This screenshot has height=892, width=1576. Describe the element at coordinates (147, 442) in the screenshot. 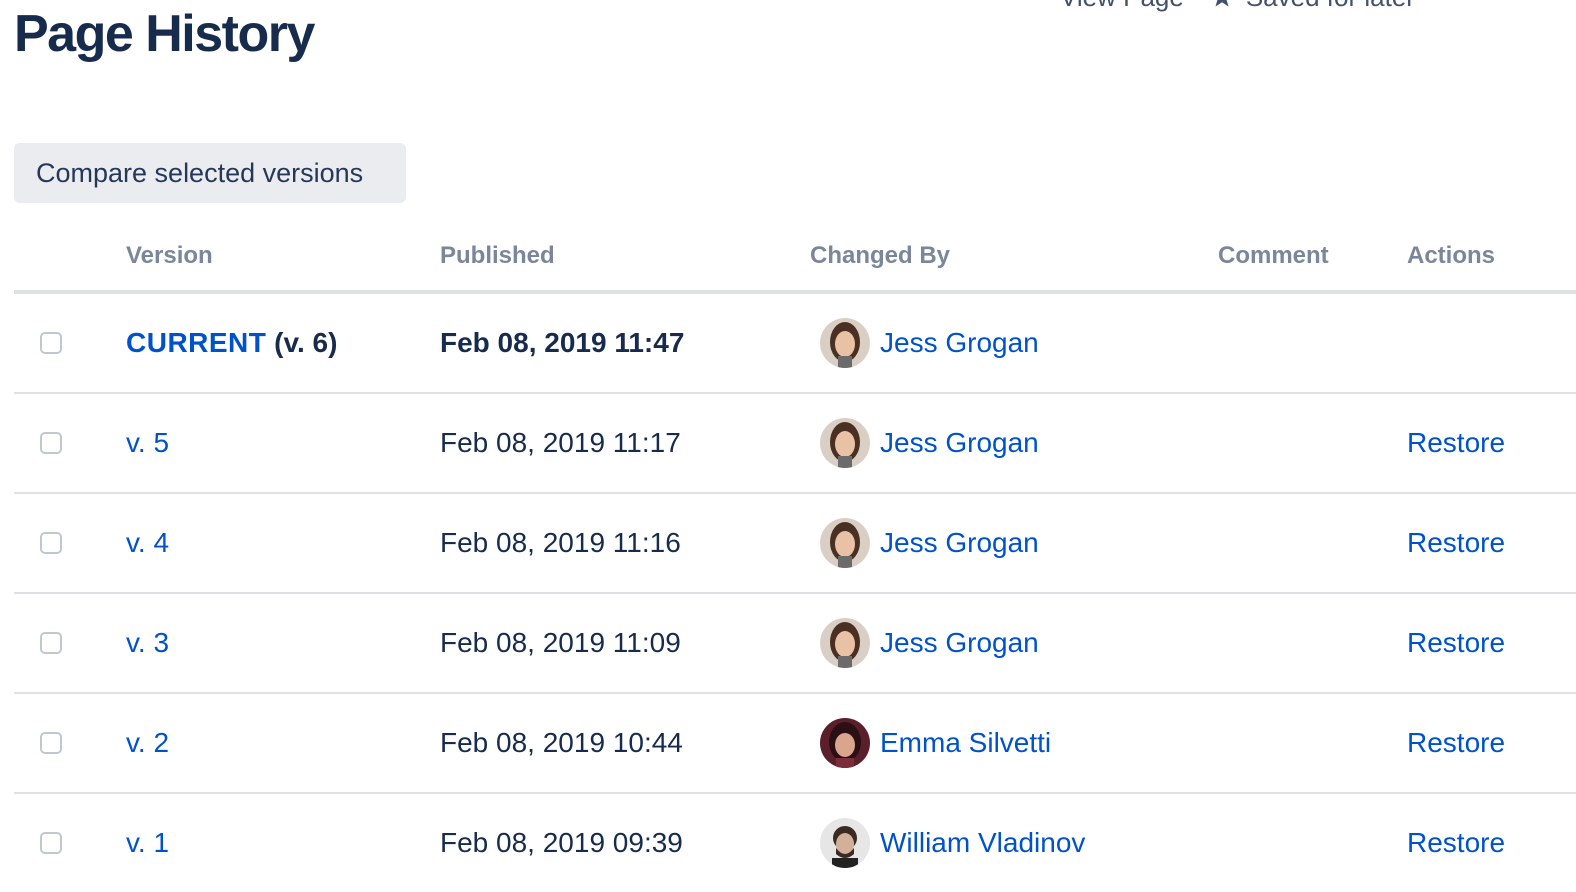

I see `version-link: v. 5` at that location.